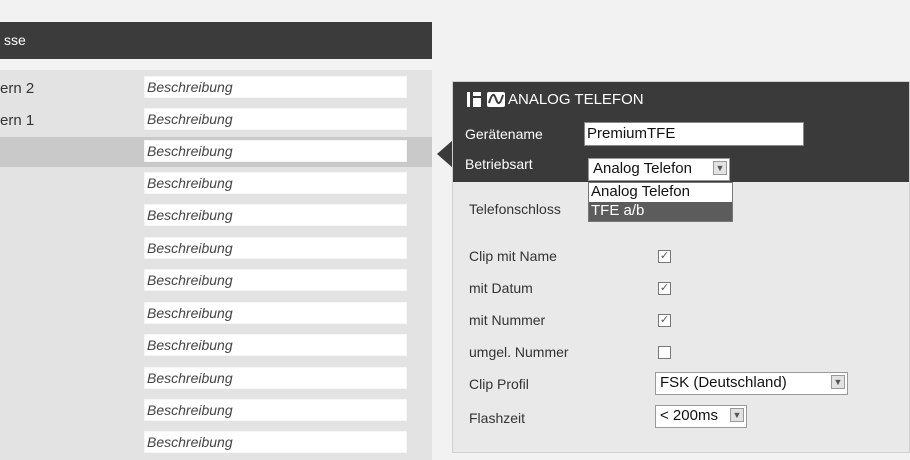  I want to click on mit-datum-label: mit Datum, so click(501, 288).